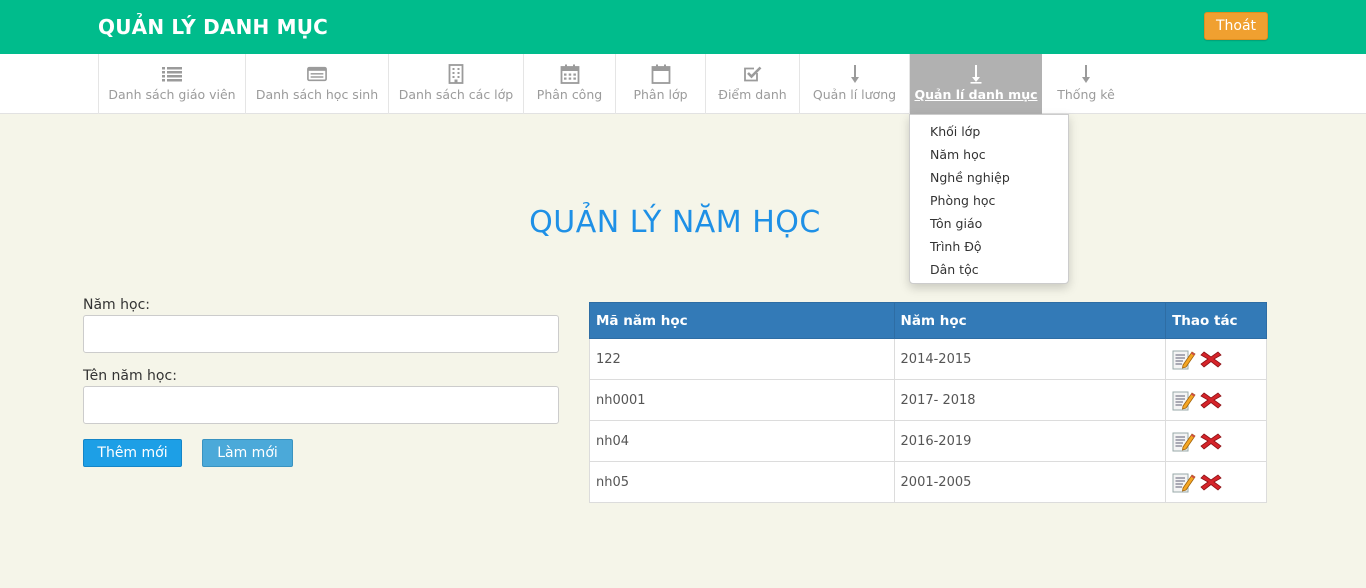 The width and height of the screenshot is (1366, 588). Describe the element at coordinates (116, 305) in the screenshot. I see `school-year-label: Năm học:` at that location.